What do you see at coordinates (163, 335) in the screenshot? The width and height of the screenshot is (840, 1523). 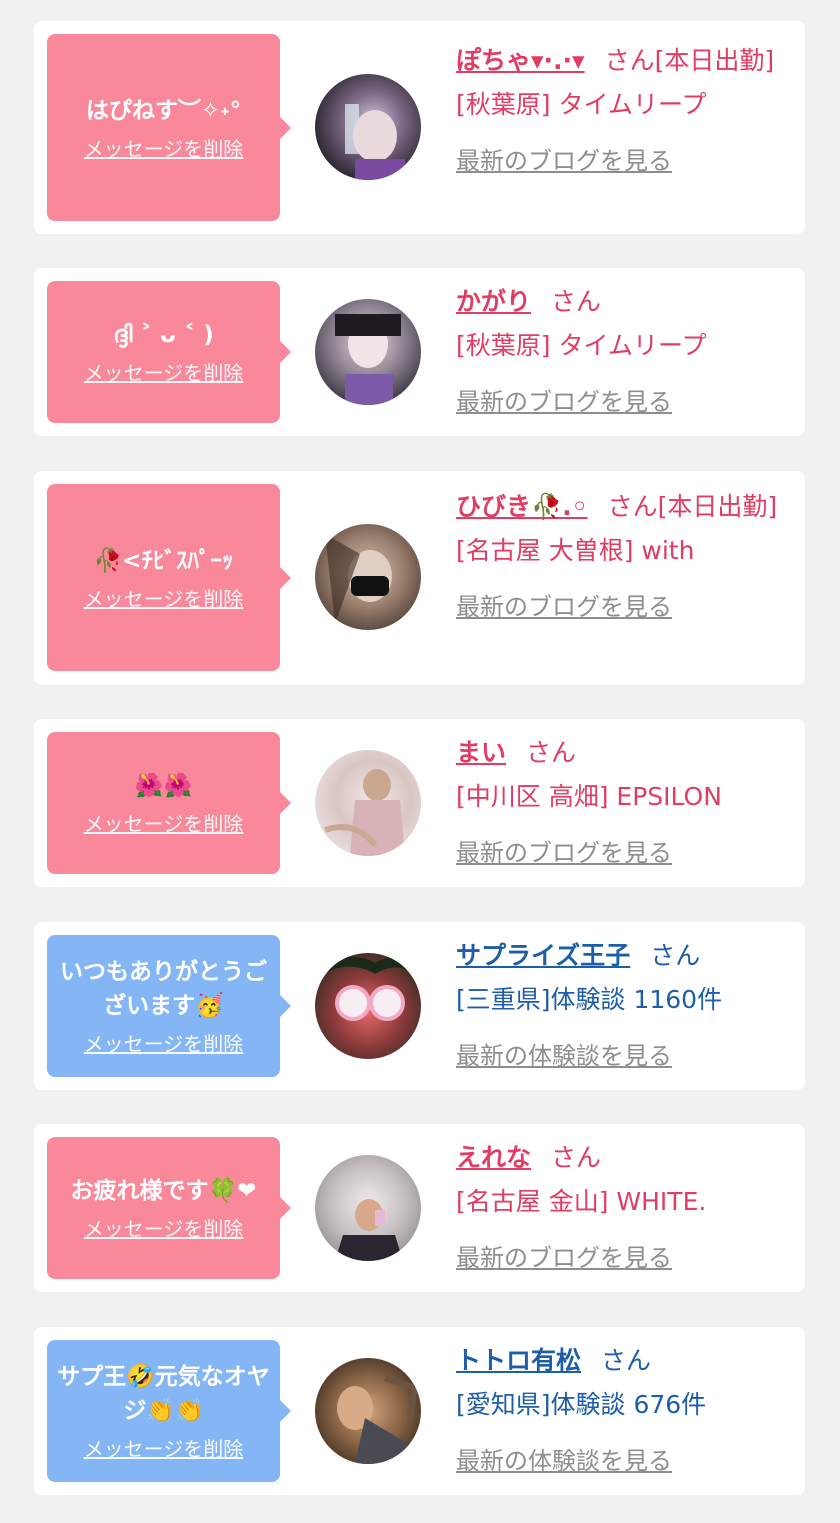 I see `message-text: ദ്ദി ˃ ᴗ ˂ )` at bounding box center [163, 335].